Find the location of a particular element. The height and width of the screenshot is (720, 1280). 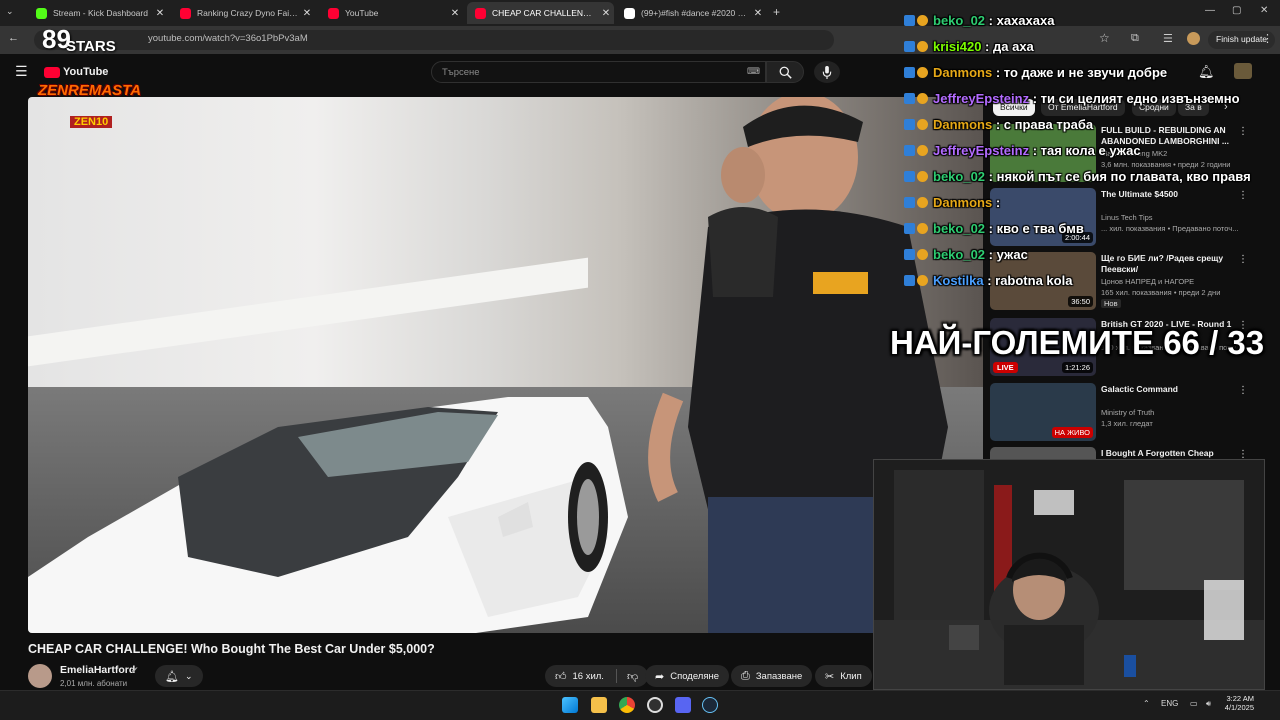

chat-text: : то даже и не звучи добре is located at coordinates (1080, 72).